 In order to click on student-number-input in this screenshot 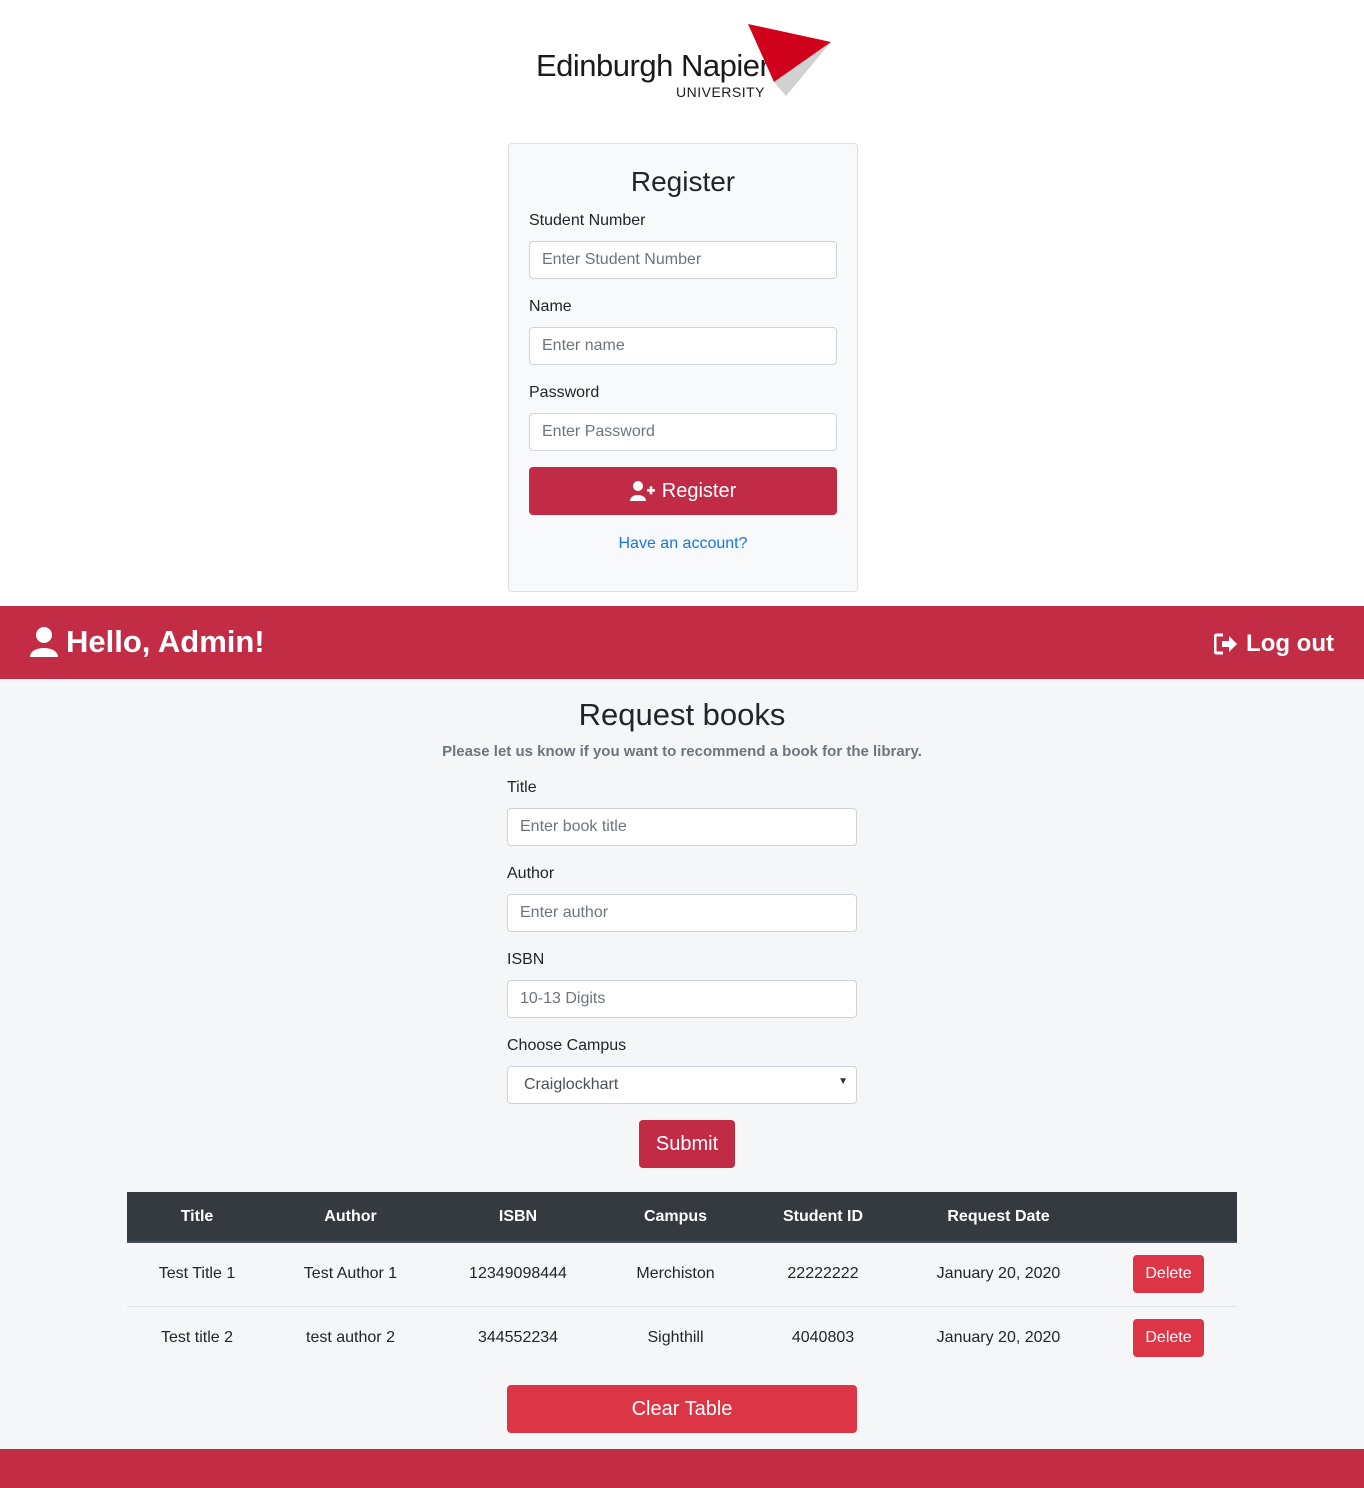, I will do `click(683, 260)`.